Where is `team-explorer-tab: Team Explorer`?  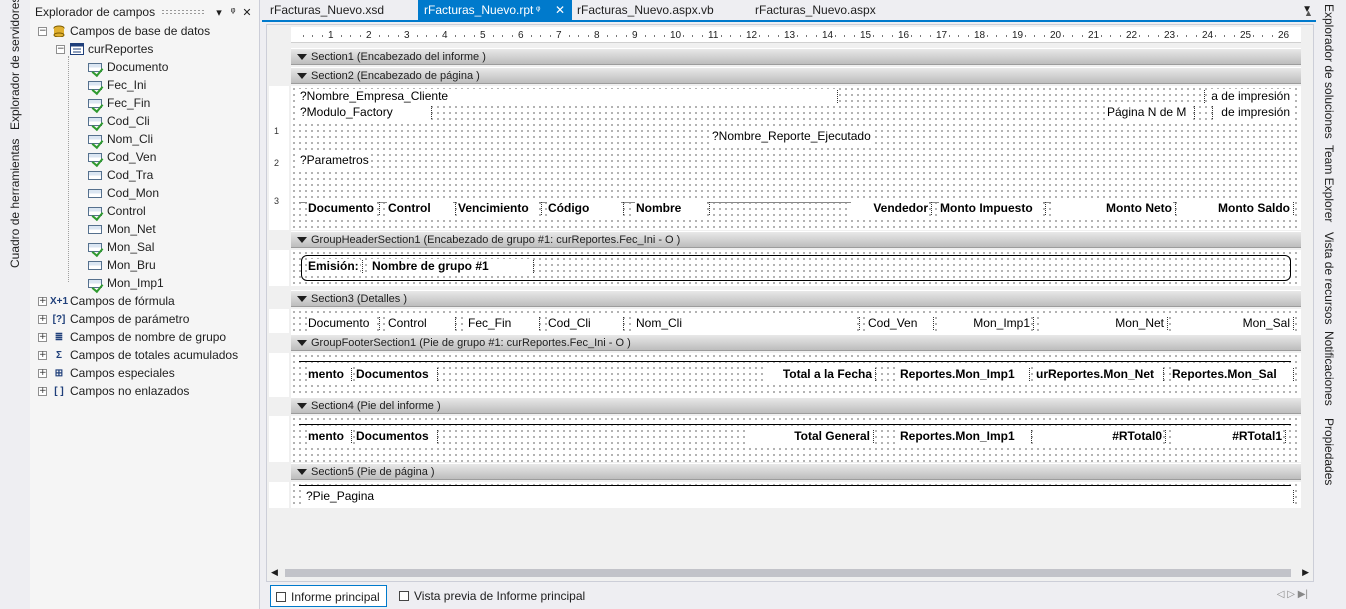
team-explorer-tab: Team Explorer is located at coordinates (1329, 183).